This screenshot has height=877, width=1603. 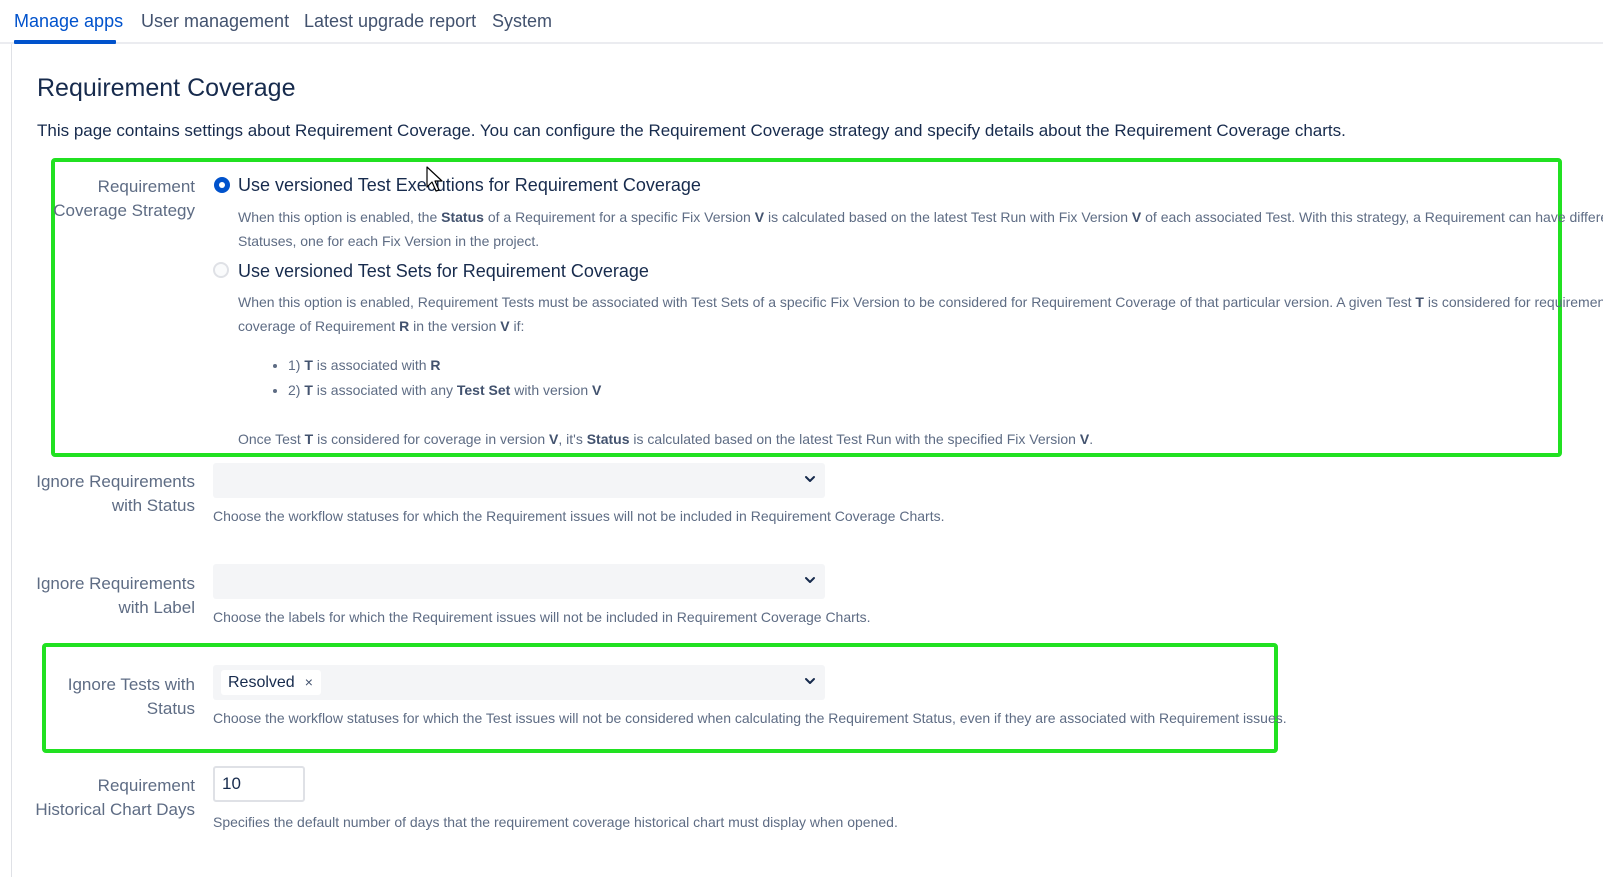 I want to click on list-item: 1) T is associated with R, so click(x=444, y=365).